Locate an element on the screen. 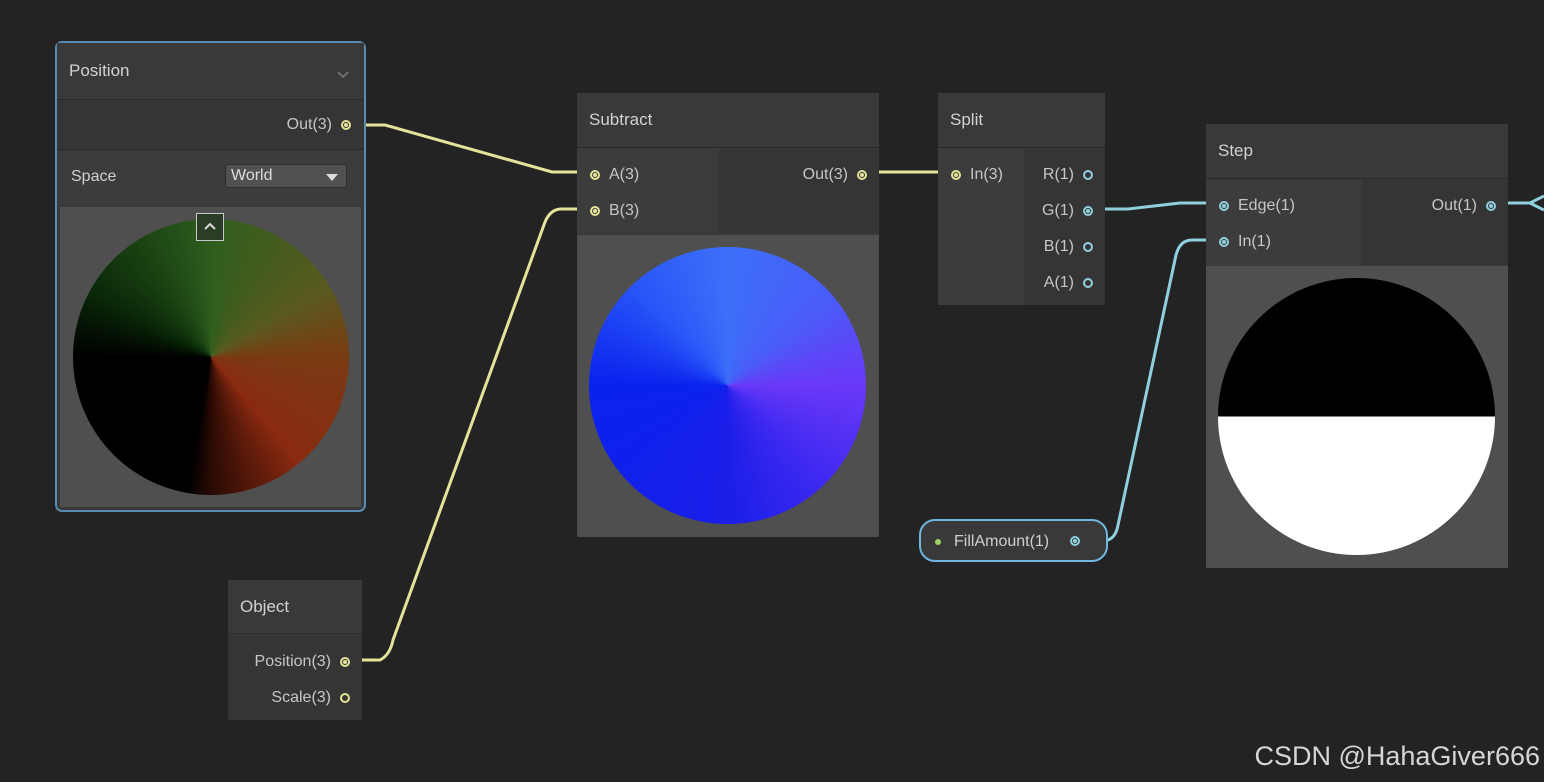  chevron-down-icon is located at coordinates (343, 75).